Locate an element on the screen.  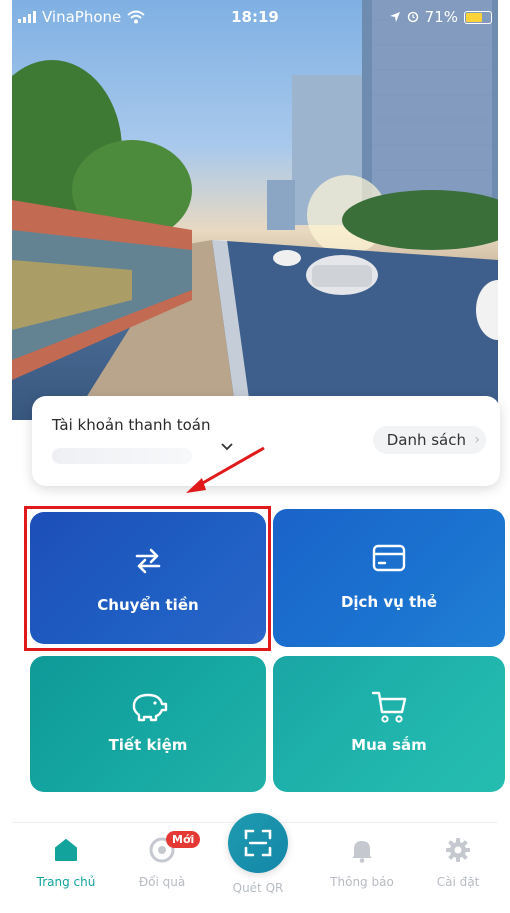
nav-qr-scan: Quét QR is located at coordinates (258, 854).